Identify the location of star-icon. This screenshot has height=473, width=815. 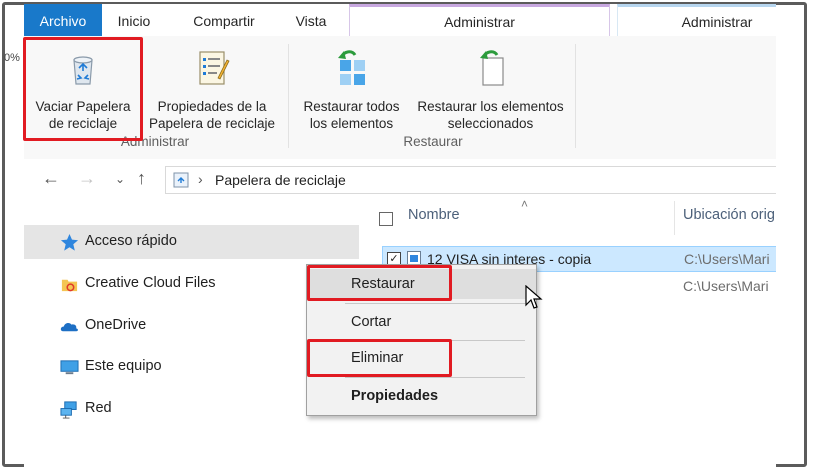
(69, 242).